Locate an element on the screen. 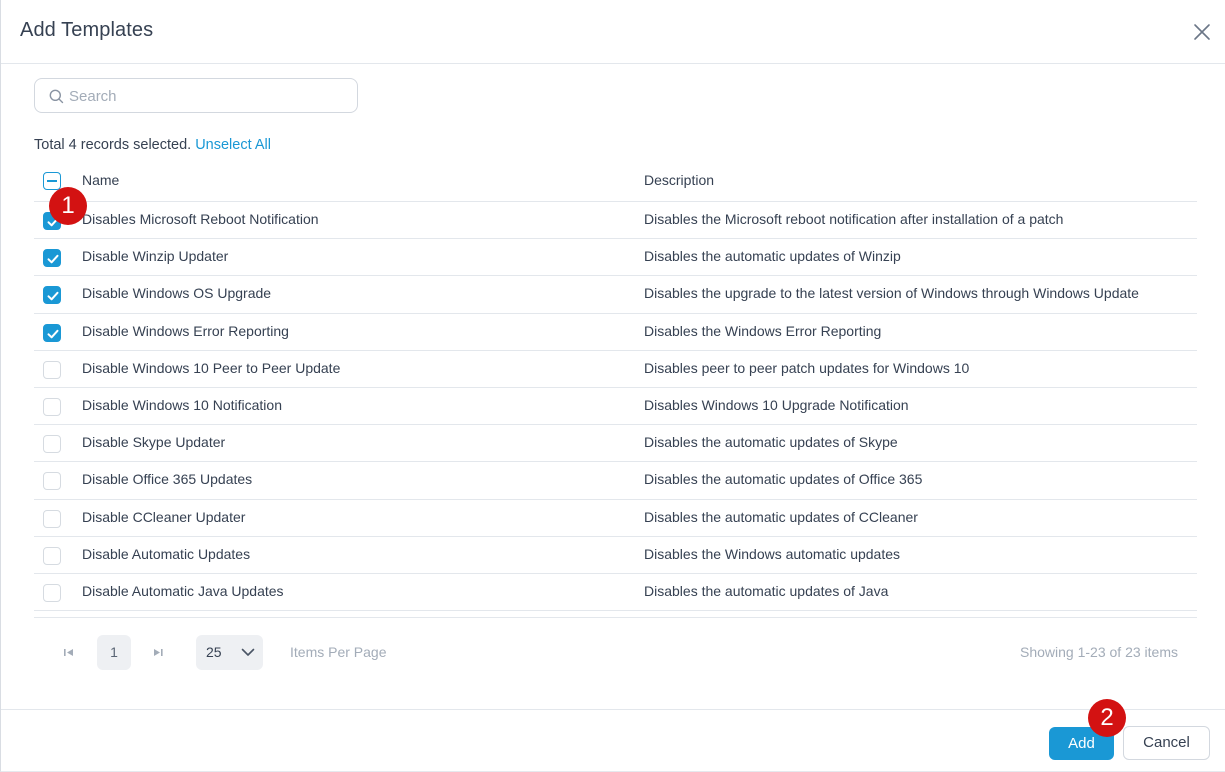  close-icon is located at coordinates (1202, 32).